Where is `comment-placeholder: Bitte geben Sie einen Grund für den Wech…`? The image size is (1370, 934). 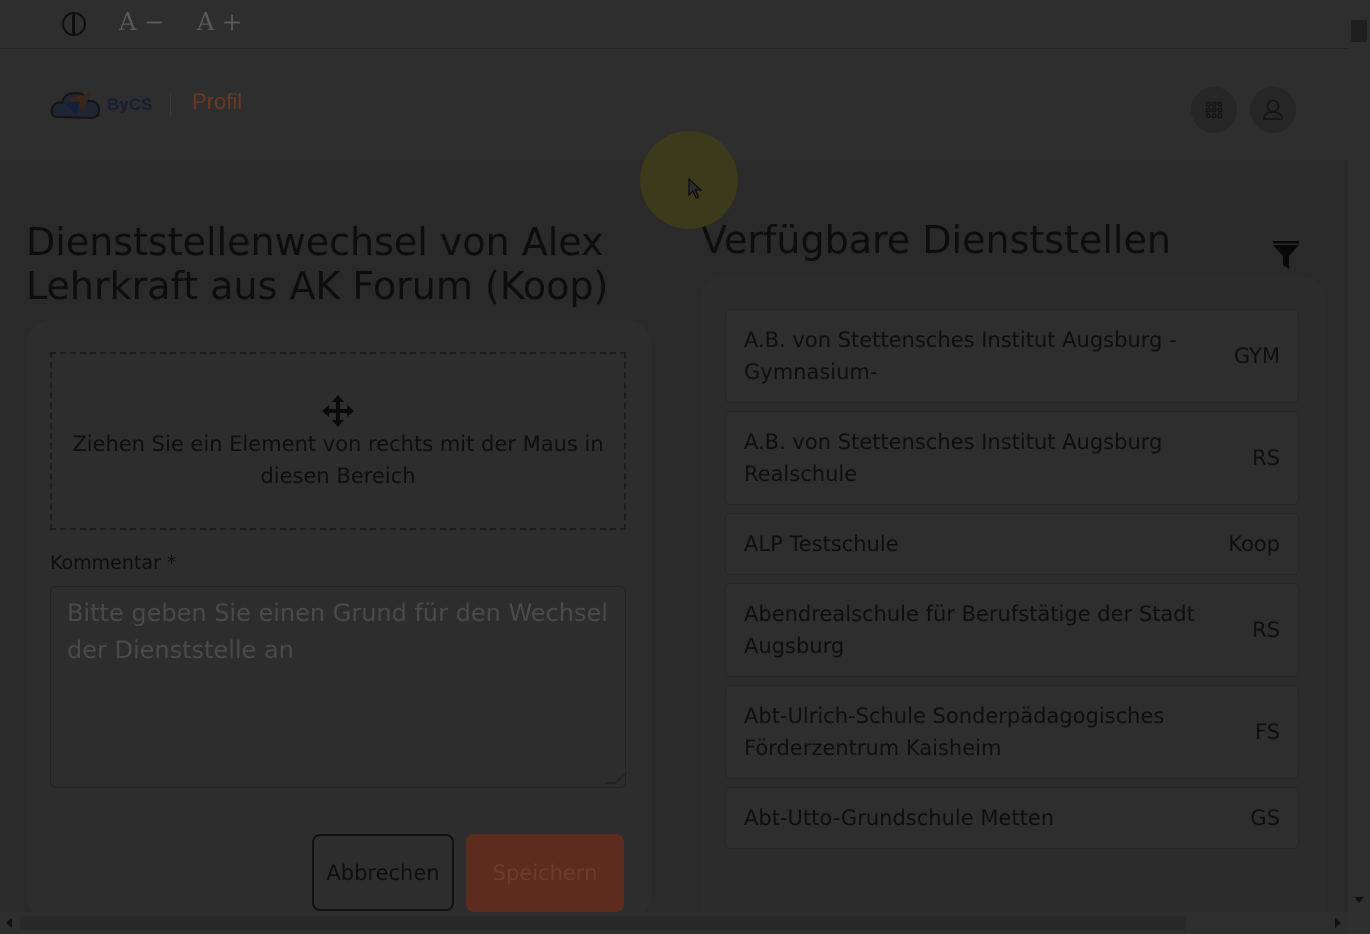
comment-placeholder: Bitte geben Sie einen Grund für den Wech… is located at coordinates (337, 631).